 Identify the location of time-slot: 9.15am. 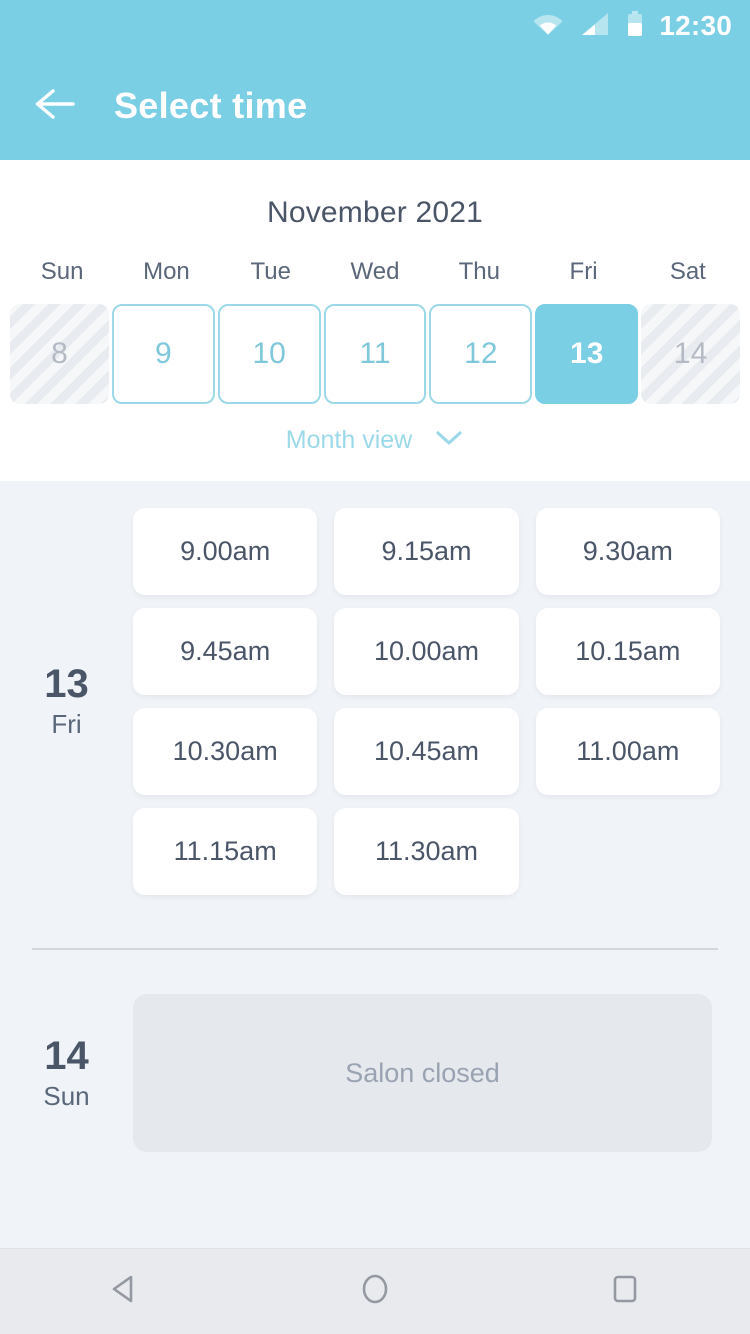
(426, 551).